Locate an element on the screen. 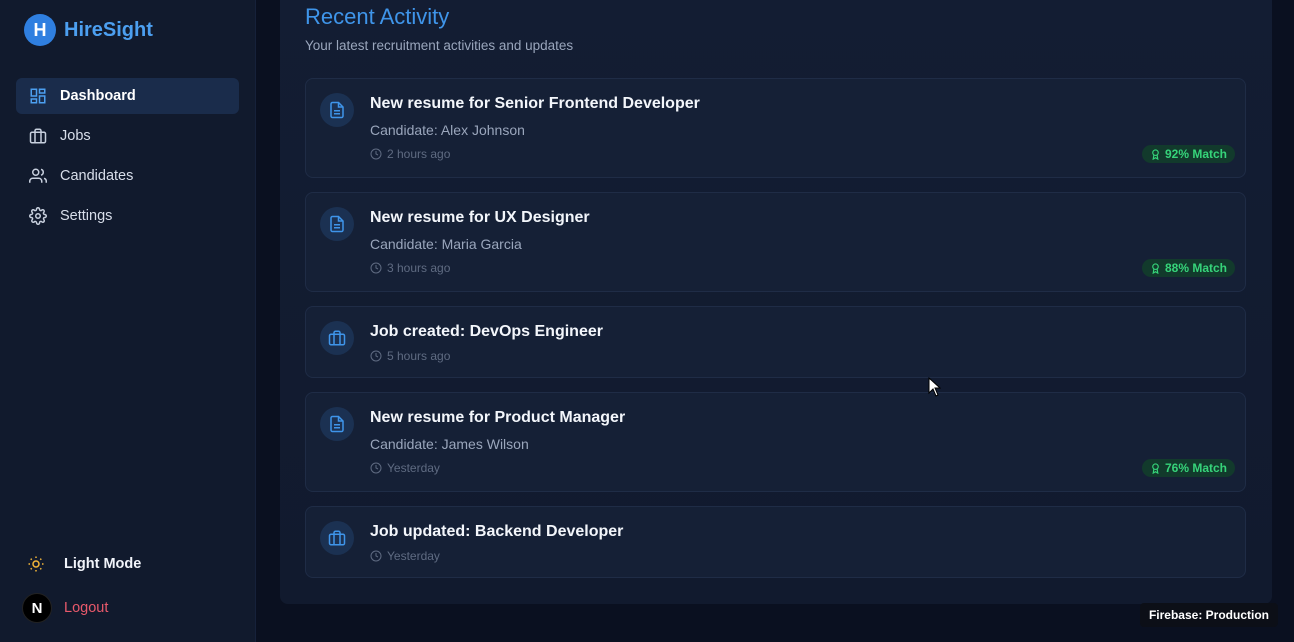 The width and height of the screenshot is (1294, 642). activity-item: Job created: DevOps Engineer 5 hours ago is located at coordinates (775, 342).